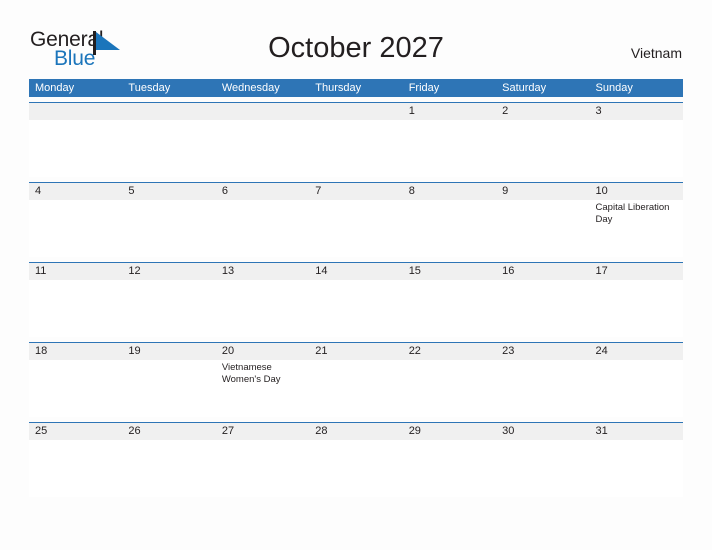 Image resolution: width=712 pixels, height=550 pixels. Describe the element at coordinates (262, 191) in the screenshot. I see `day-number: 6` at that location.